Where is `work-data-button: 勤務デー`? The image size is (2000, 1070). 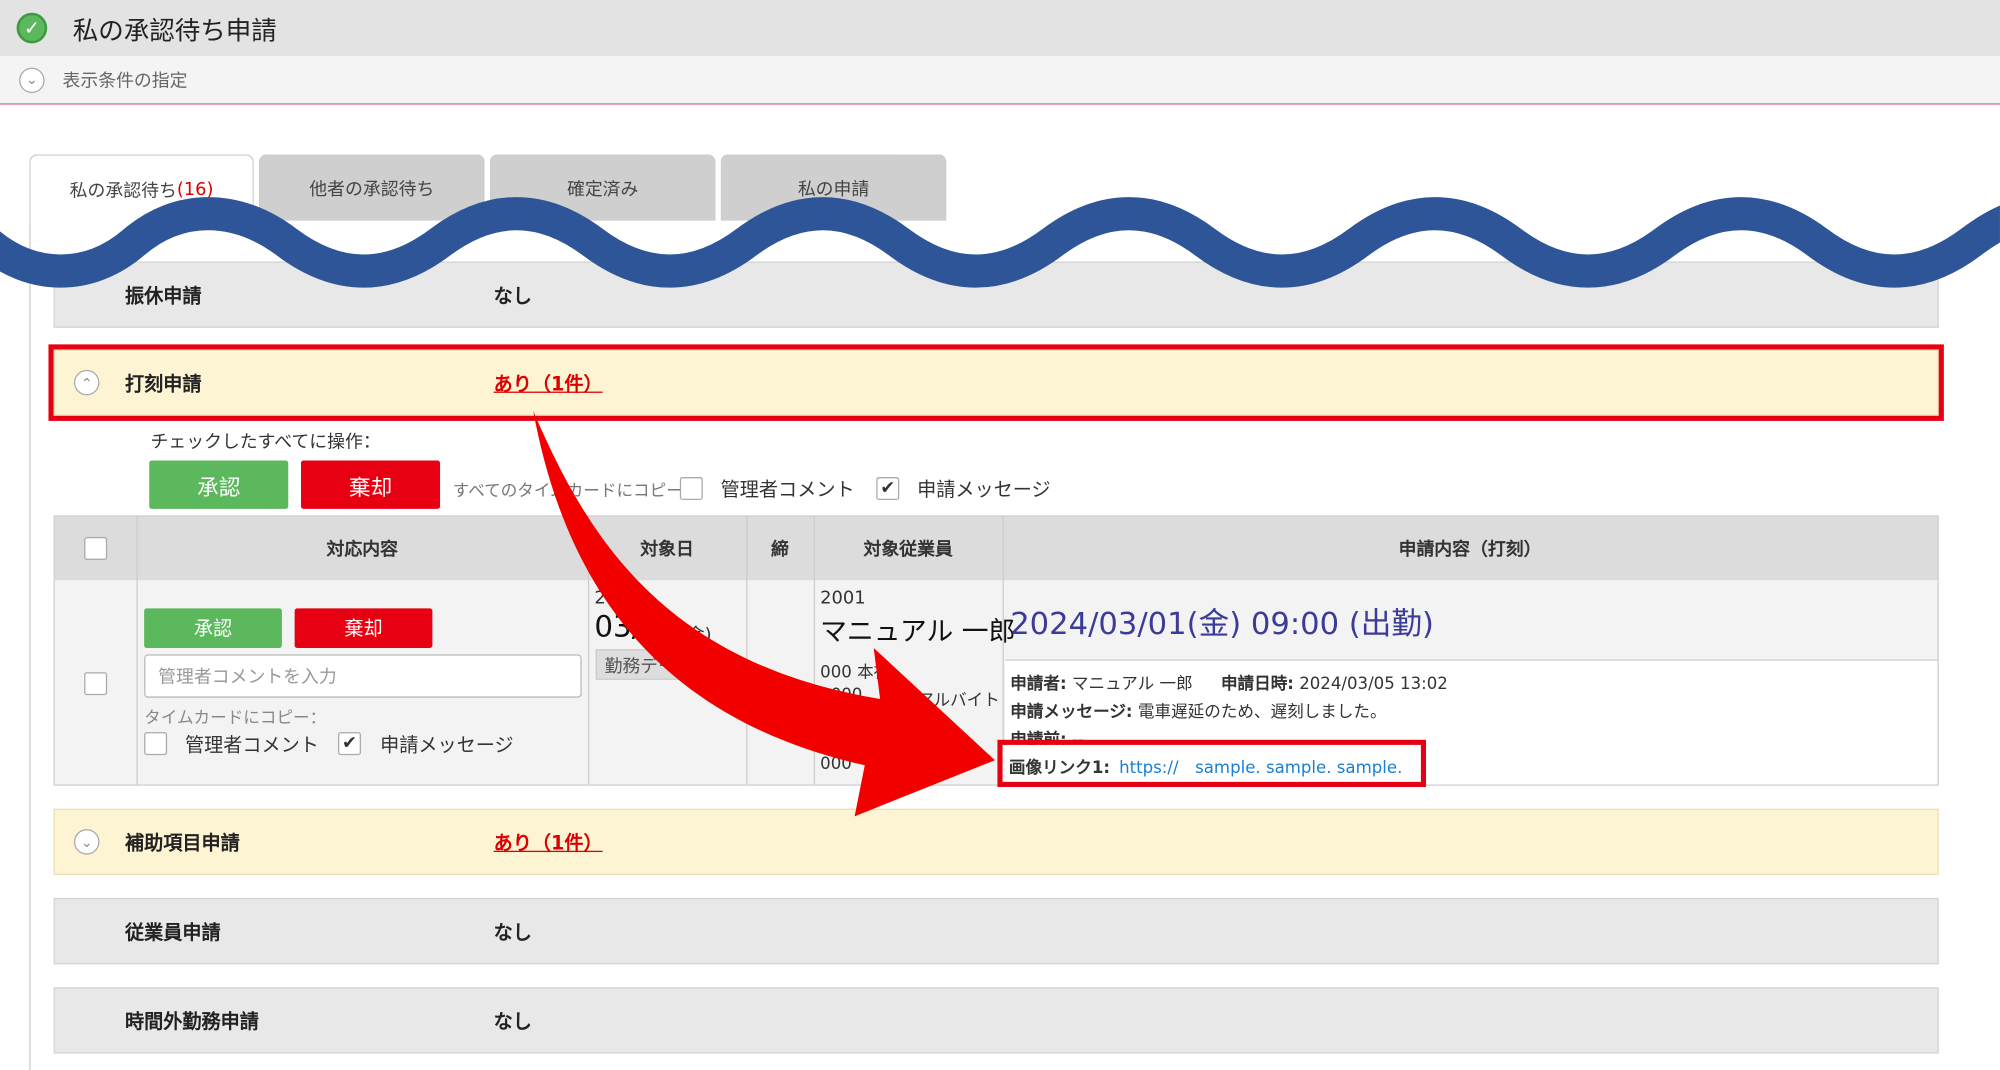
work-data-button: 勤務デー is located at coordinates (640, 664).